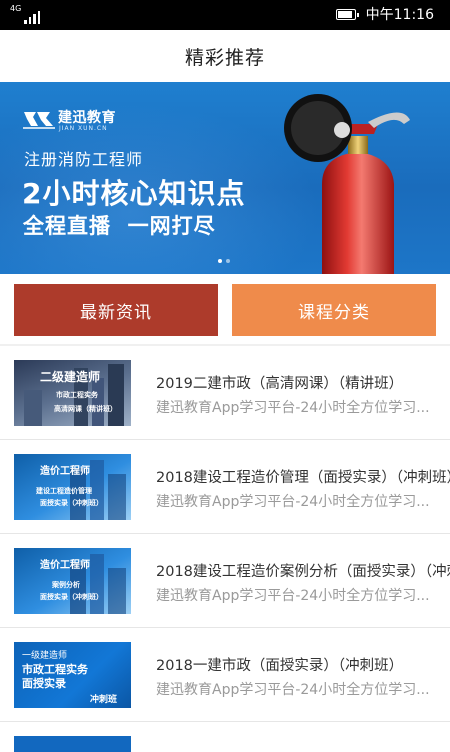 This screenshot has width=450, height=752. I want to click on course-thumbnail: 造价工程师 案例分析 面授实录（冲刺班）, so click(72, 581).